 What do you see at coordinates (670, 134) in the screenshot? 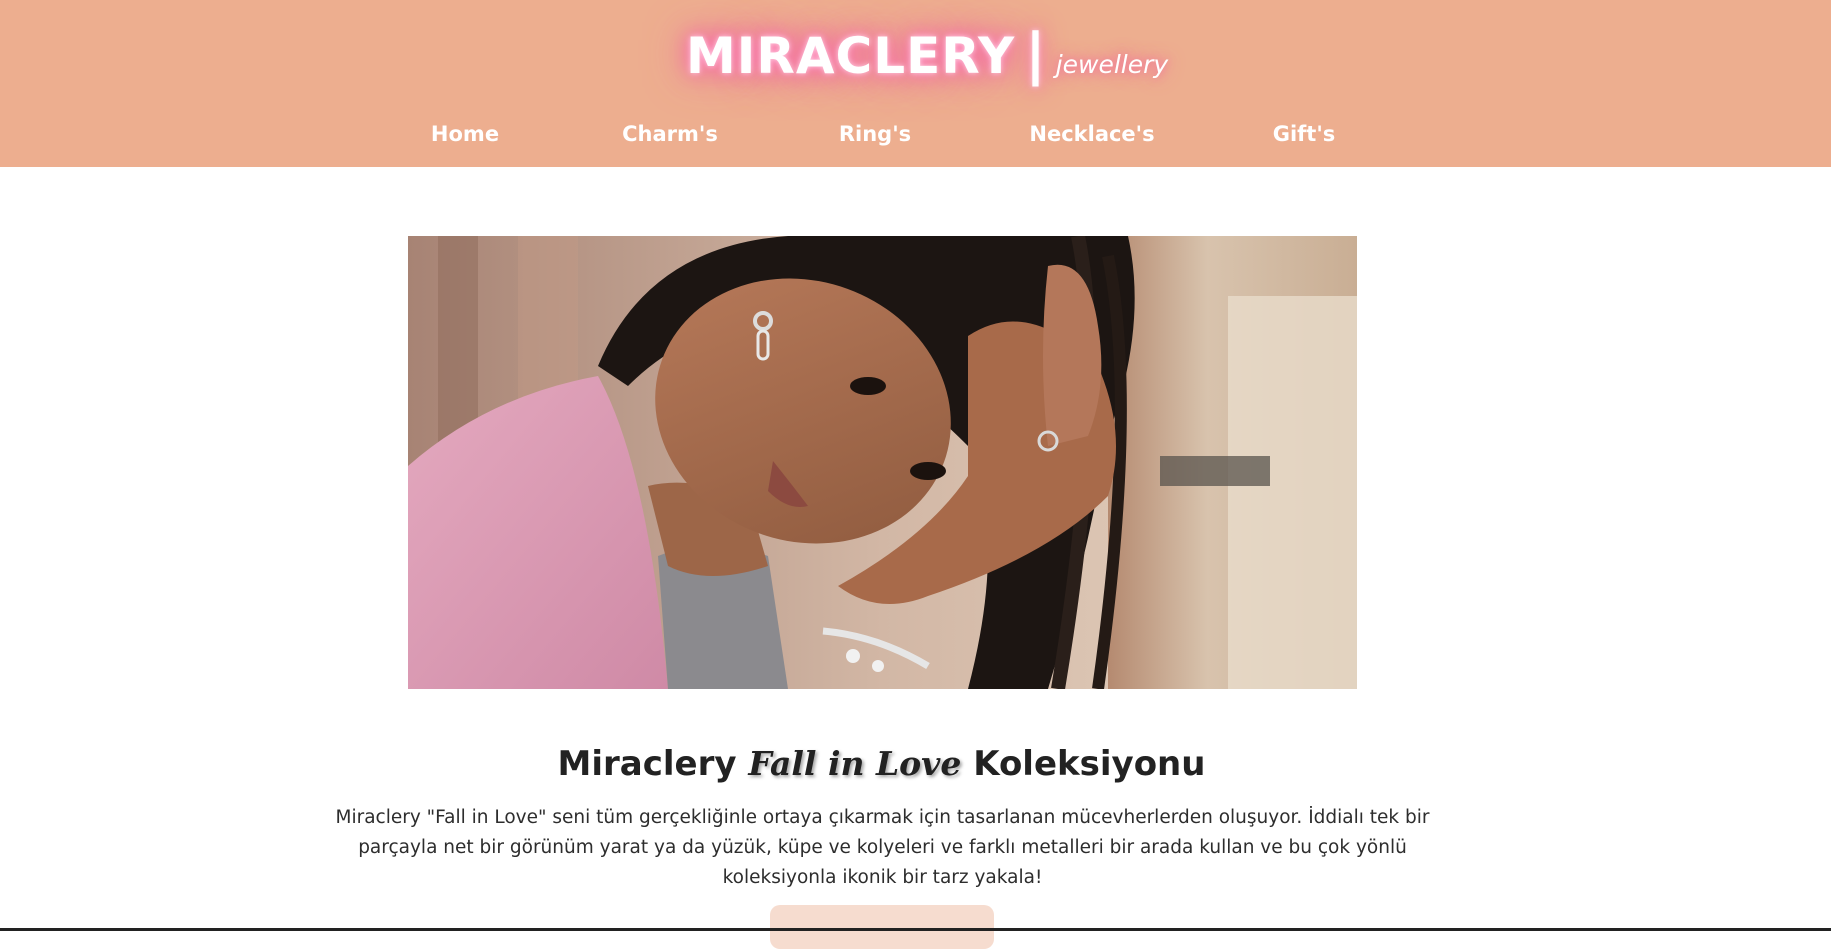
I see `nav-link-charms: Charm's` at bounding box center [670, 134].